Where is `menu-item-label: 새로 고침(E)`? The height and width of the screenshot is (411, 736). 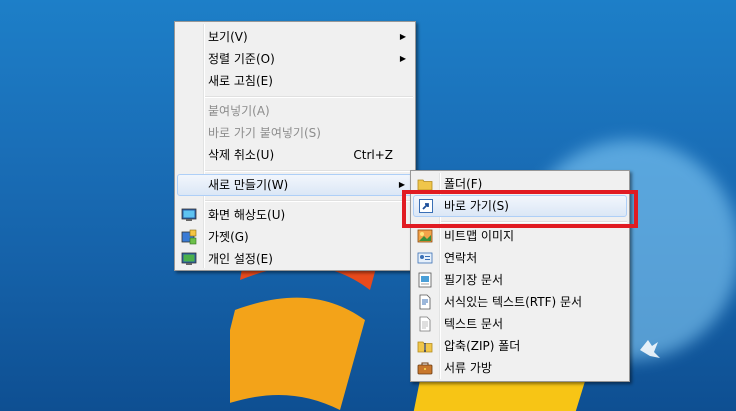 menu-item-label: 새로 고침(E) is located at coordinates (240, 81).